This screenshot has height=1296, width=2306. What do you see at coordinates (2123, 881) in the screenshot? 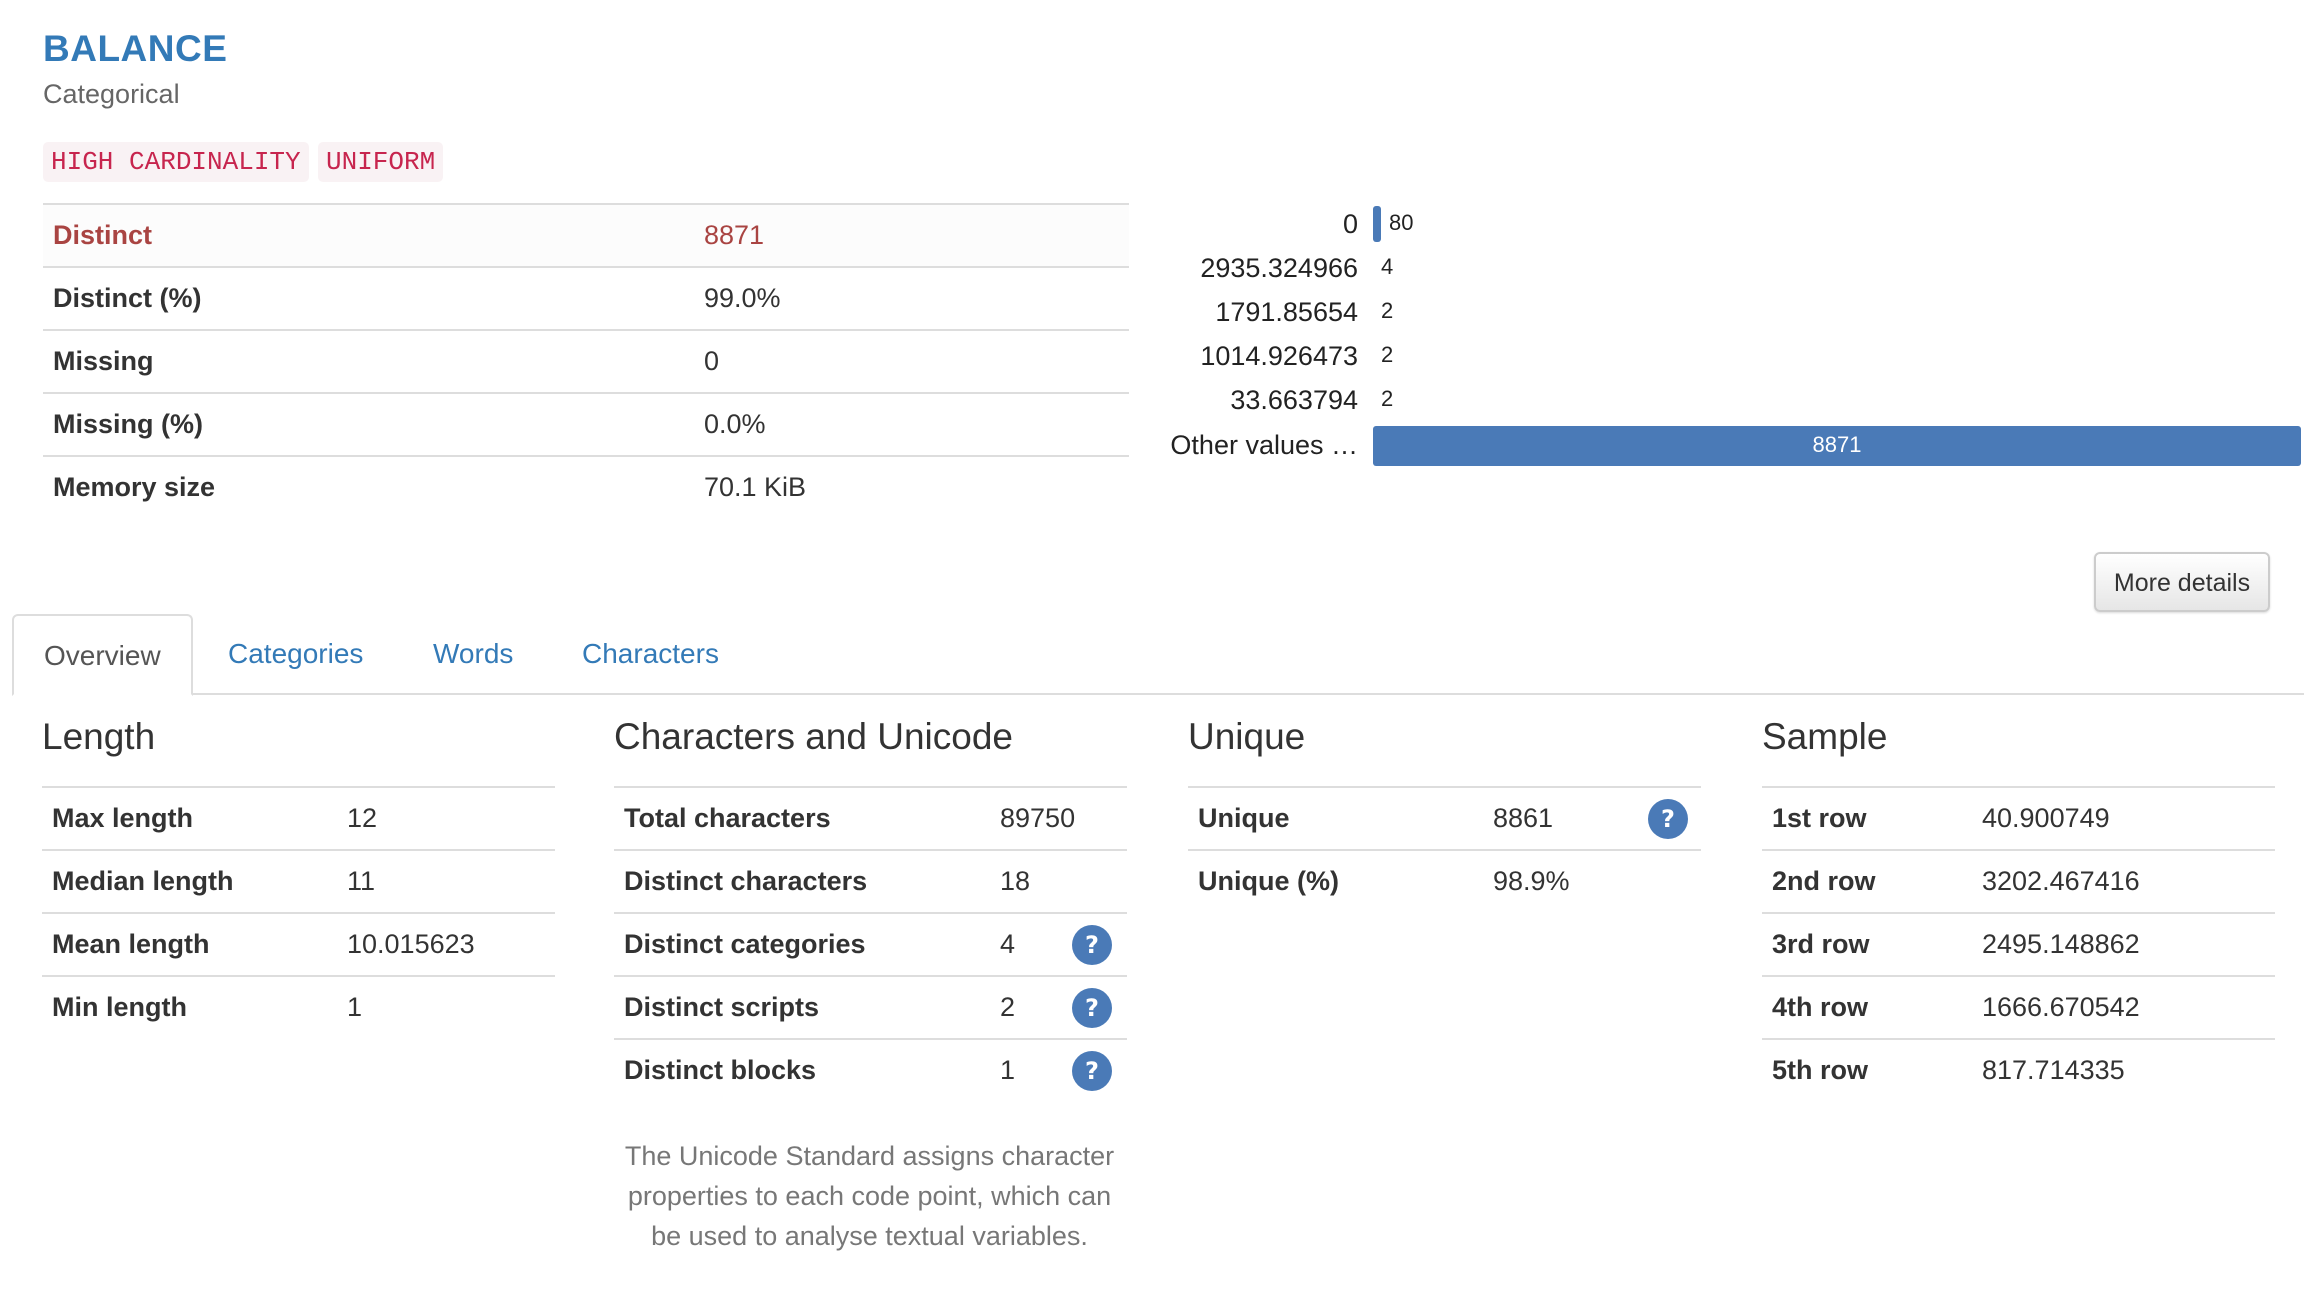
I see `sample-value: 3202.467416` at bounding box center [2123, 881].